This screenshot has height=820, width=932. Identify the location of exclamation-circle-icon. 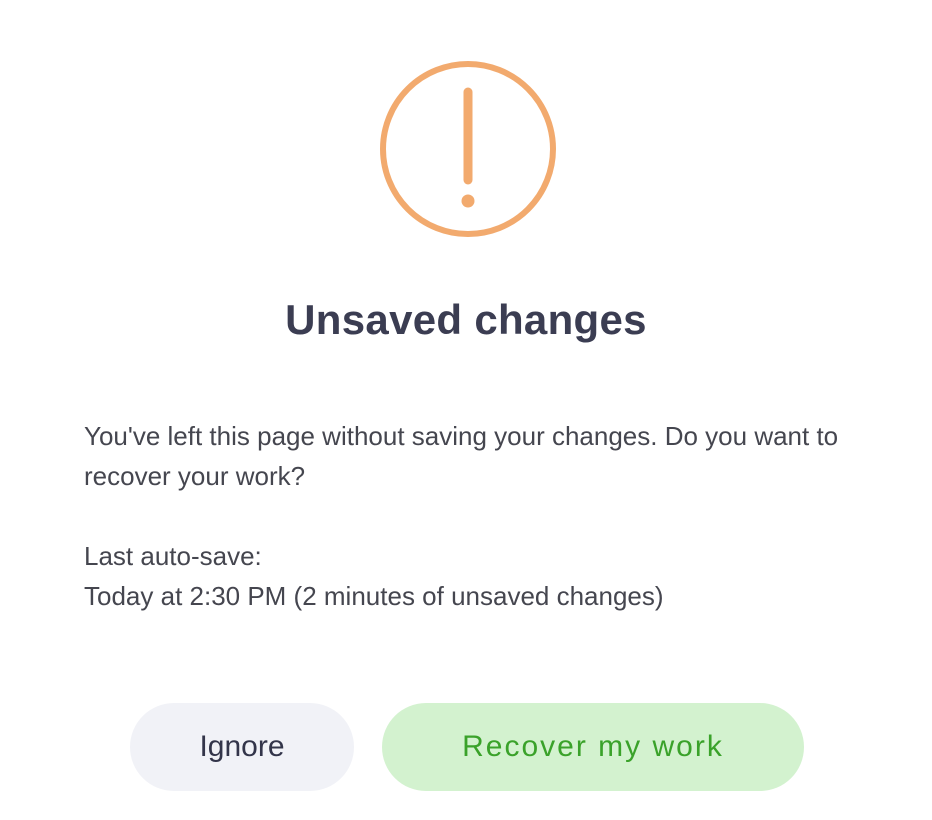
(468, 149).